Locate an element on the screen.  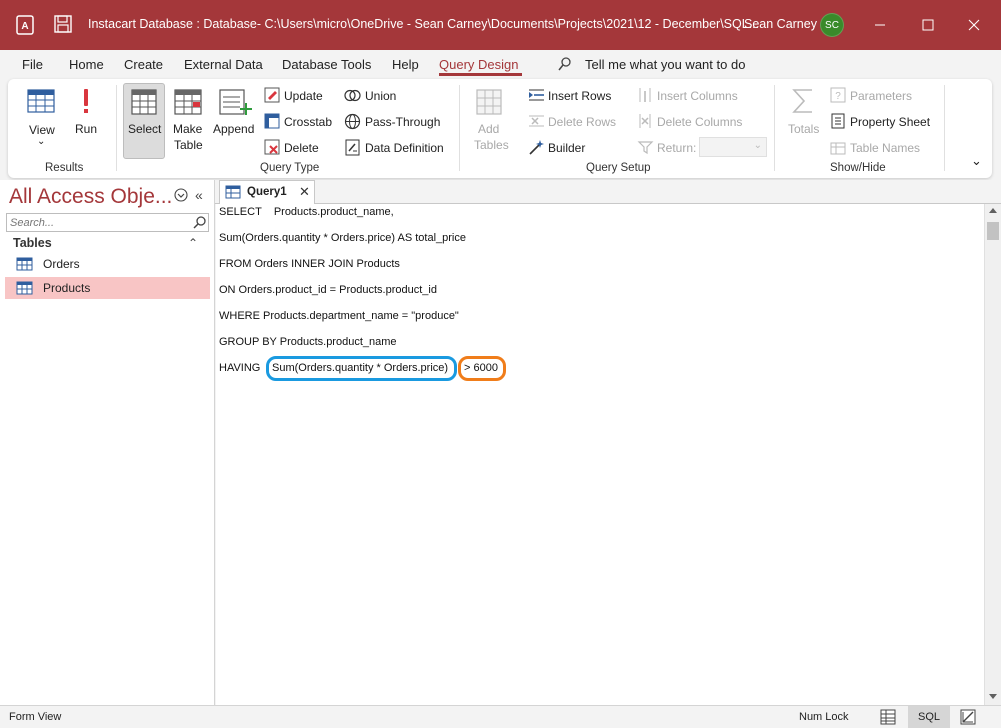
nav-dropdown-icon is located at coordinates (181, 195).